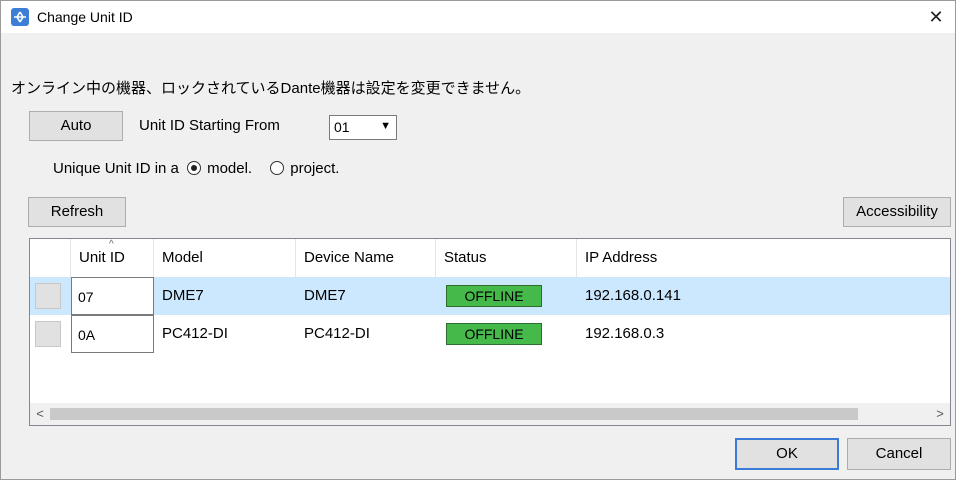  Describe the element at coordinates (385, 126) in the screenshot. I see `chevron-down-icon: ▼` at that location.